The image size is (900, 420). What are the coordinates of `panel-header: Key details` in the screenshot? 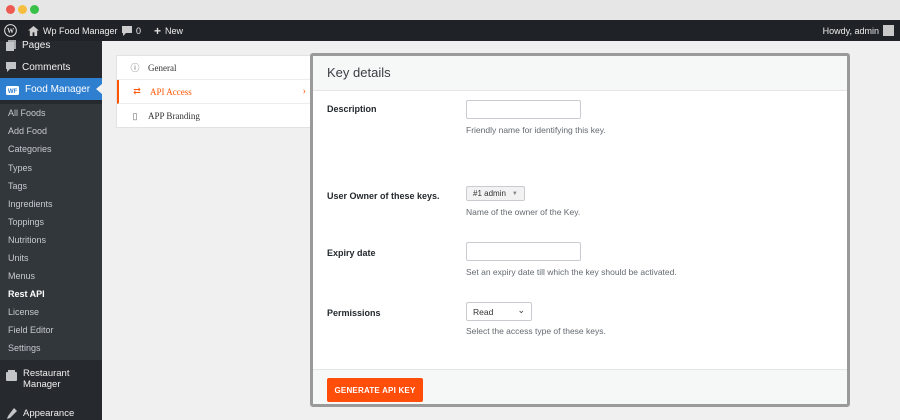 It's located at (580, 73).